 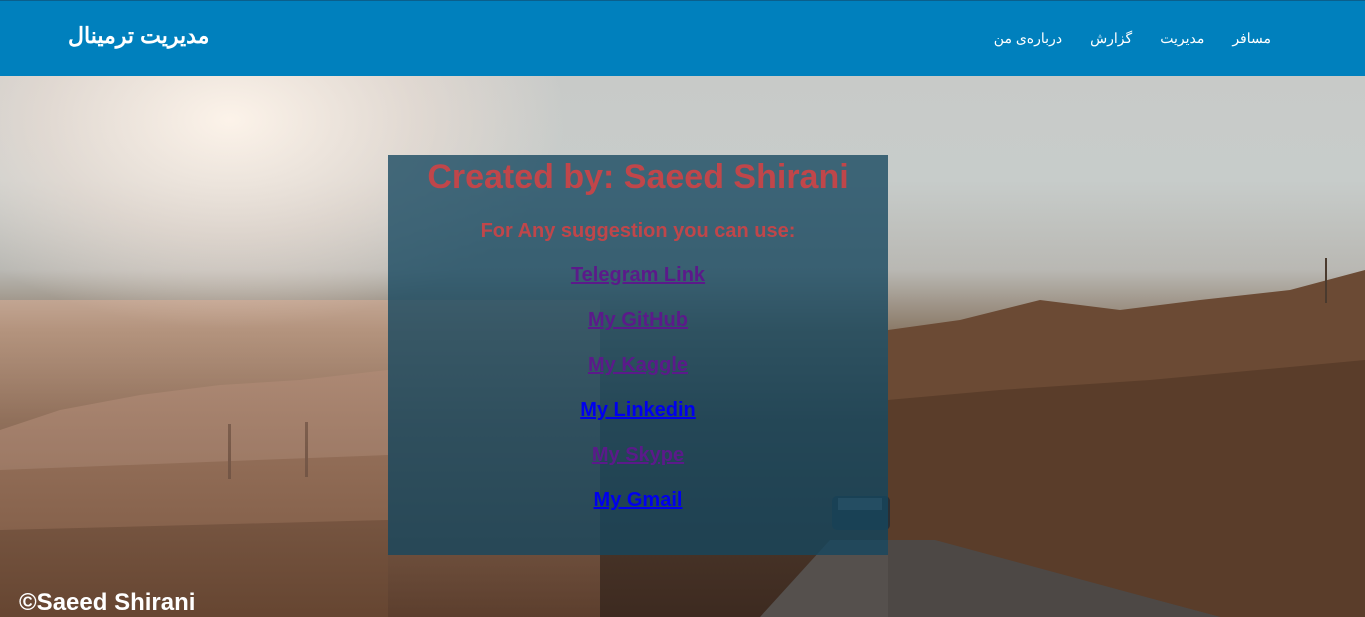 I want to click on kaggle-link: My Kaggle, so click(x=638, y=365).